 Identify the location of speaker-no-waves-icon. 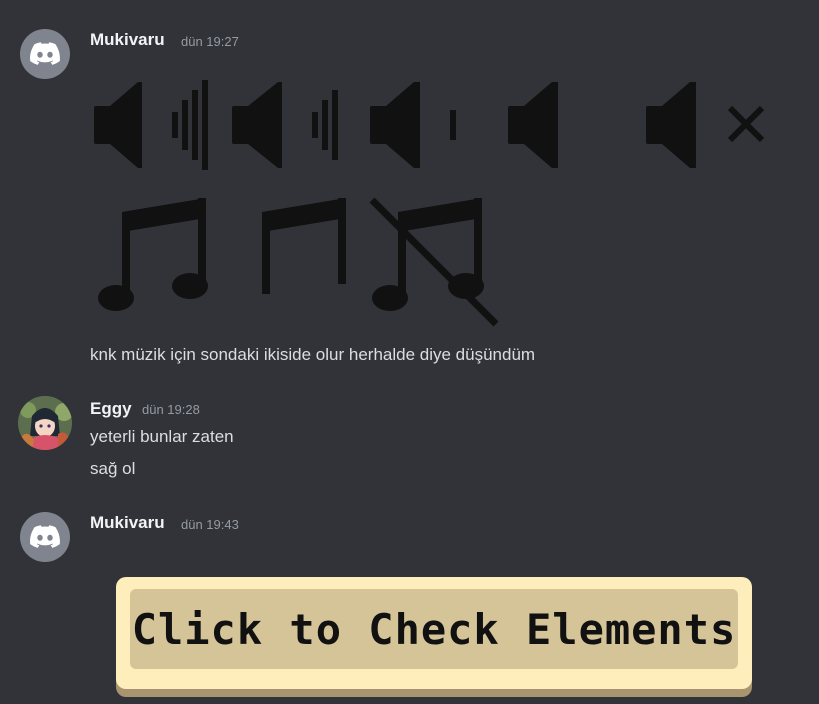
(533, 125).